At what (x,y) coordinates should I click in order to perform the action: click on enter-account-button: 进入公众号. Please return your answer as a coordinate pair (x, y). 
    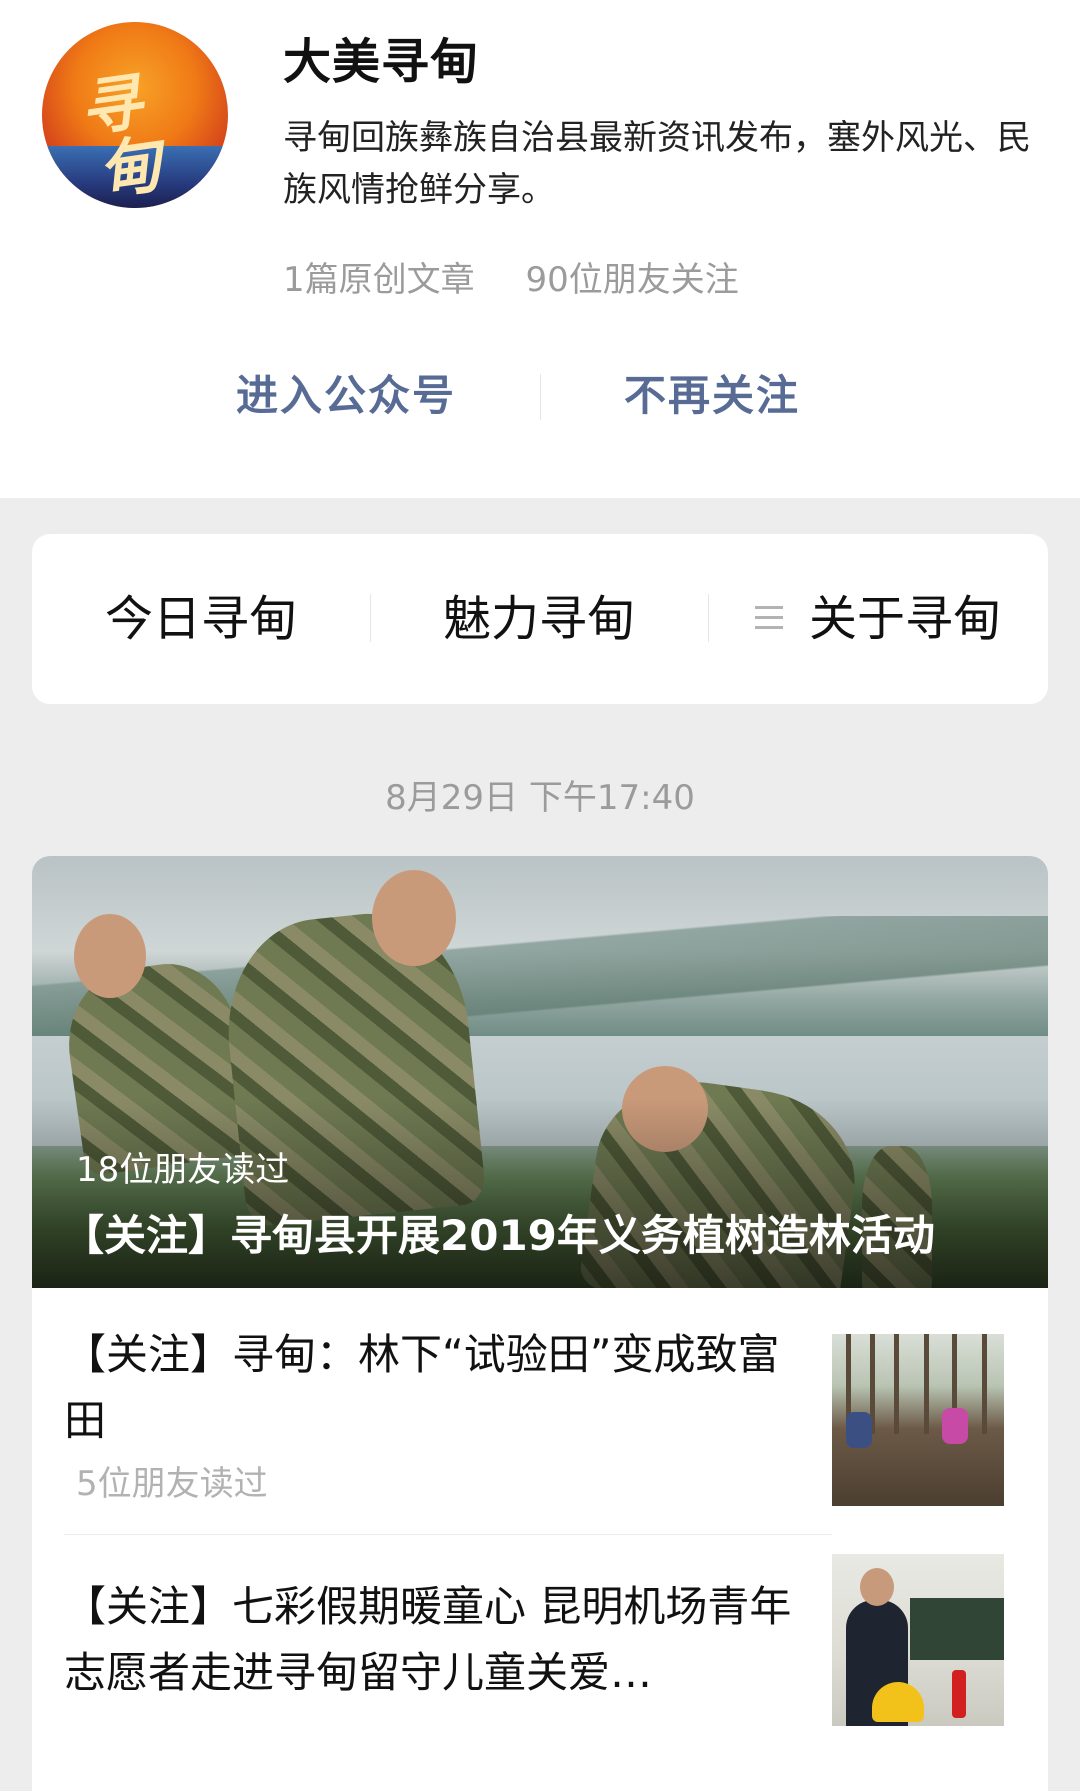
    Looking at the image, I should click on (346, 392).